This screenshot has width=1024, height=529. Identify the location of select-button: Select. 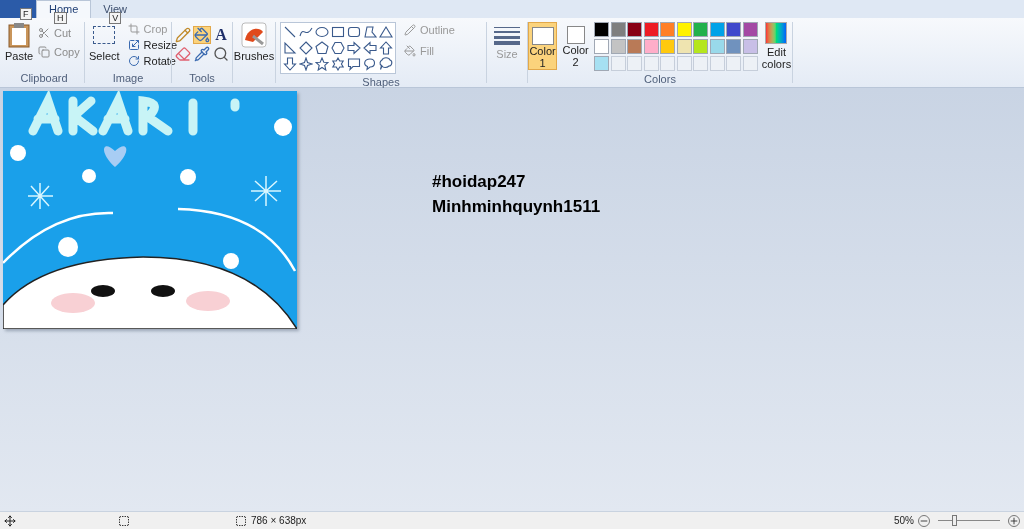
(104, 45).